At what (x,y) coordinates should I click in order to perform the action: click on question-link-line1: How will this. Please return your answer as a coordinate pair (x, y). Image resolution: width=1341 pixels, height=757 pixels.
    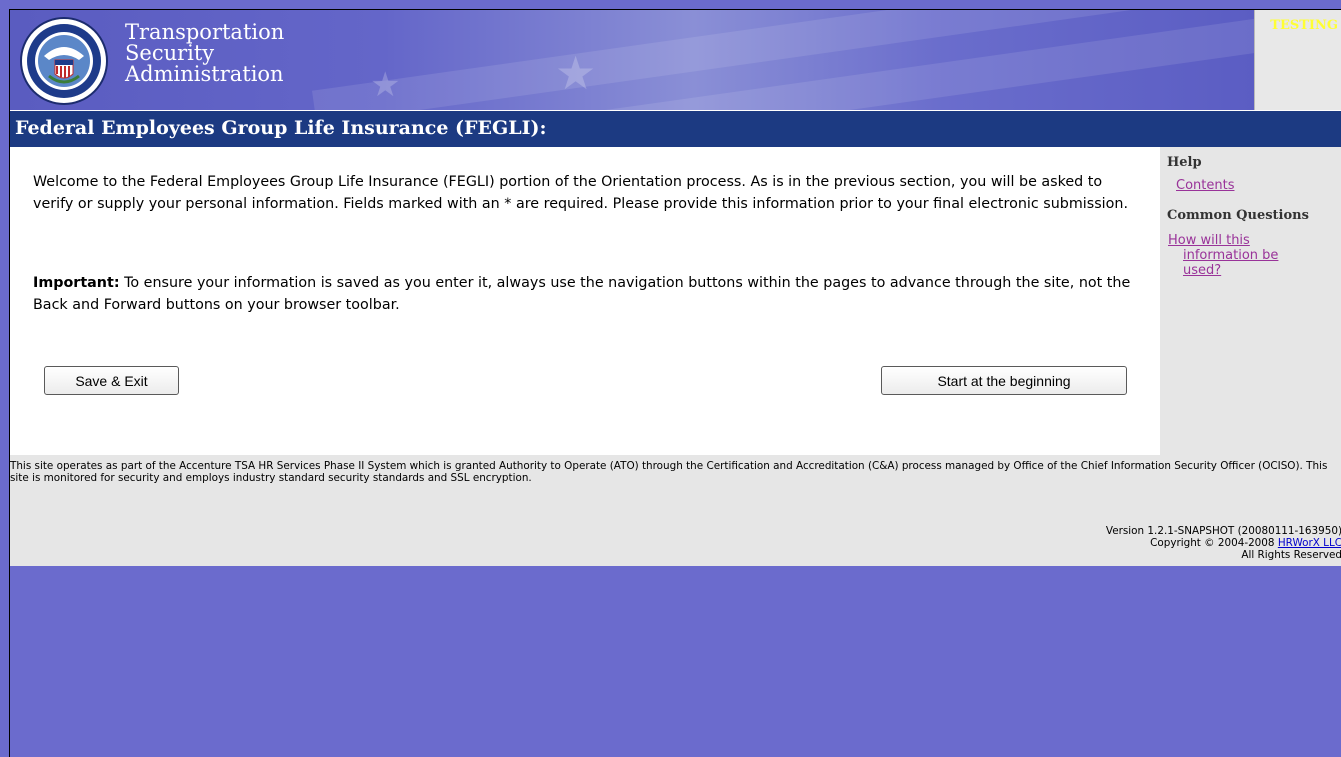
    Looking at the image, I should click on (1209, 240).